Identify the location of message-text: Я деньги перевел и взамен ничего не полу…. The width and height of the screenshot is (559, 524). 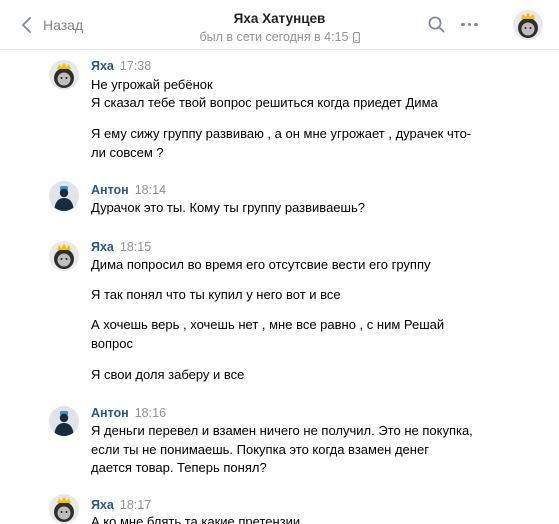
(282, 430).